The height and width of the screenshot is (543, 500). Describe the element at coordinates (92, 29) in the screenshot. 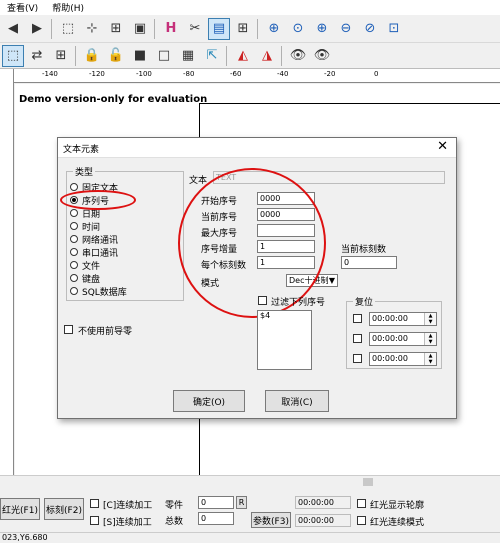

I see `node-icon: ⊹` at that location.